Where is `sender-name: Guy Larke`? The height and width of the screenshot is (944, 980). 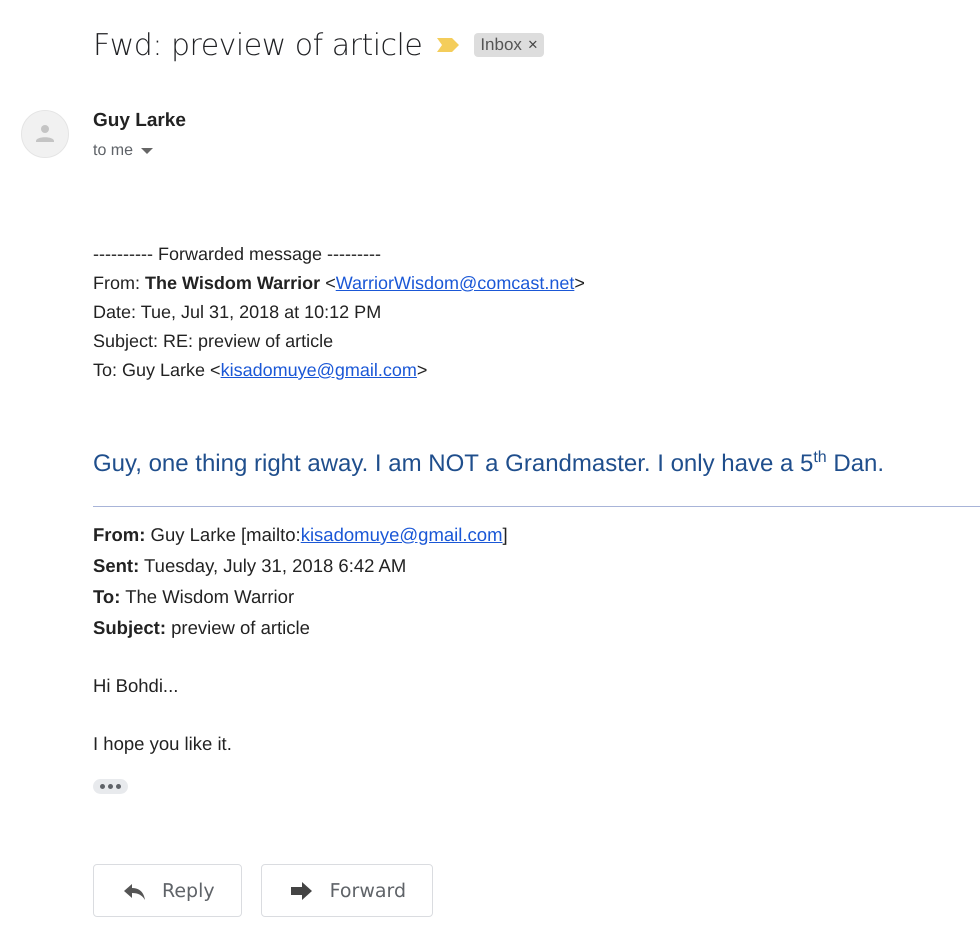 sender-name: Guy Larke is located at coordinates (139, 121).